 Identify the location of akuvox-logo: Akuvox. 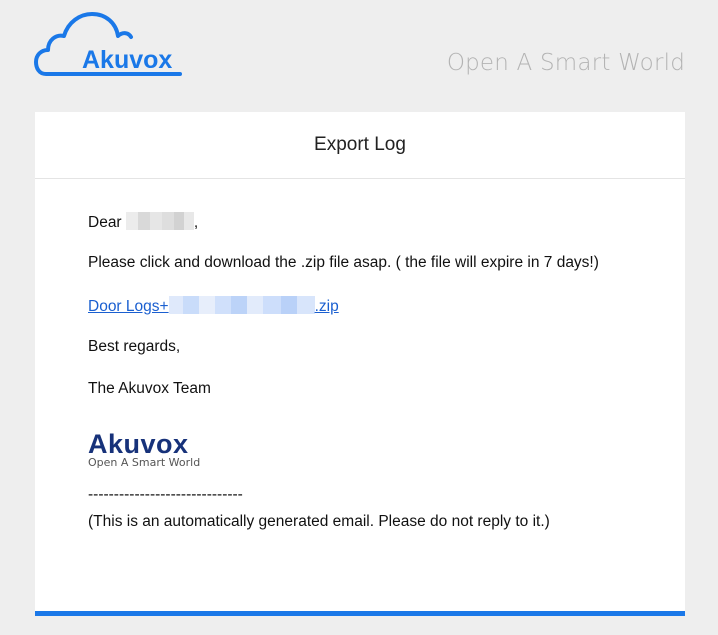
(109, 45).